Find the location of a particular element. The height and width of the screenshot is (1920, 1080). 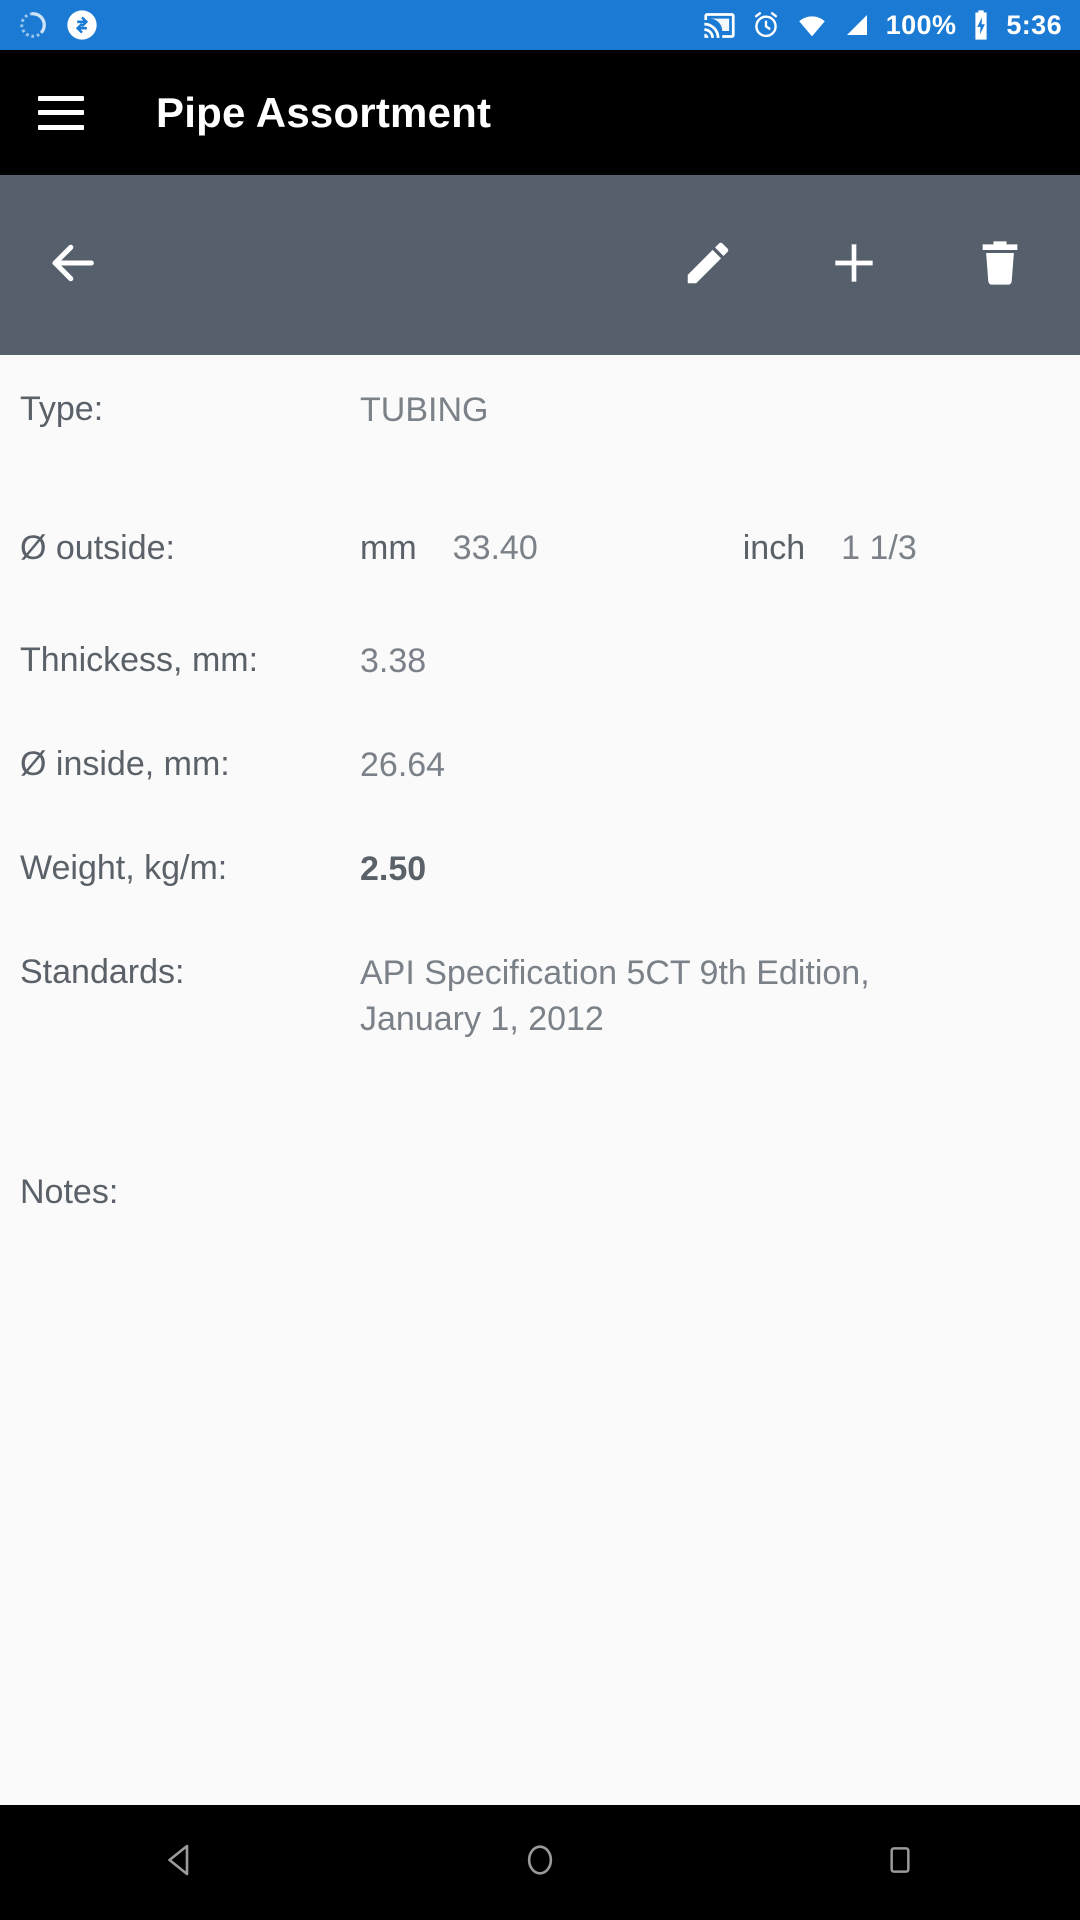

outside-diameter-mm-value: 33.40 is located at coordinates (495, 548).